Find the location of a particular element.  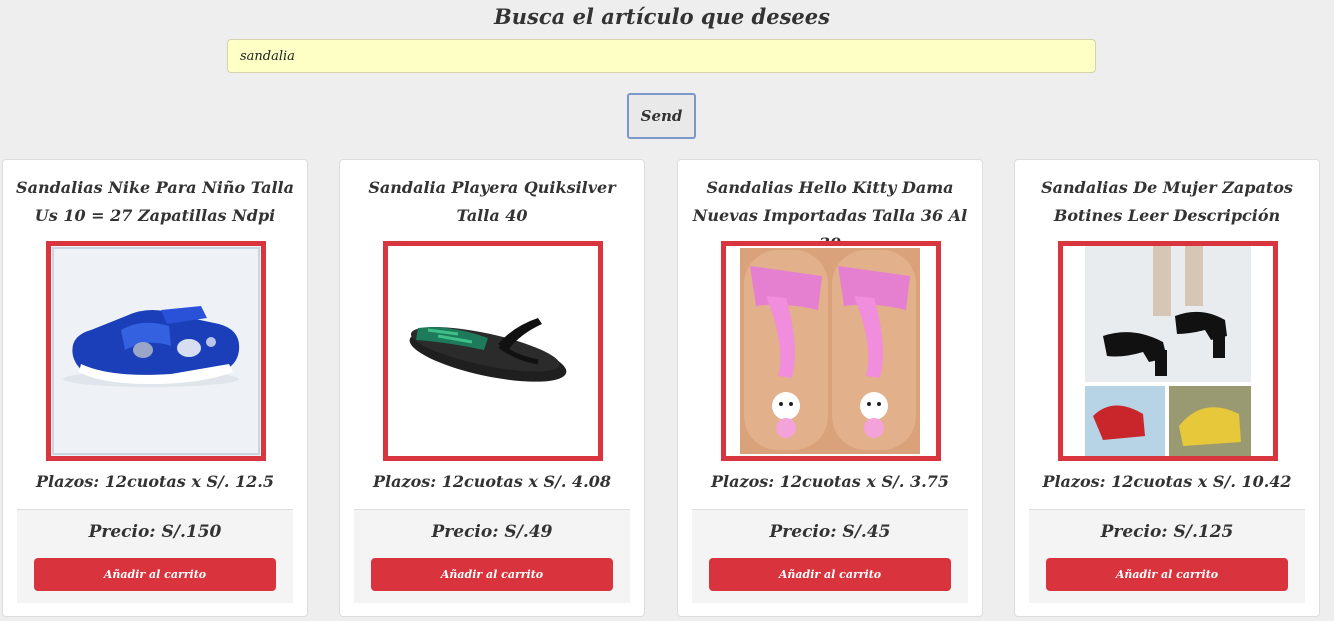

product-footer: Precio: S/.49 Añadir al carrito is located at coordinates (492, 556).